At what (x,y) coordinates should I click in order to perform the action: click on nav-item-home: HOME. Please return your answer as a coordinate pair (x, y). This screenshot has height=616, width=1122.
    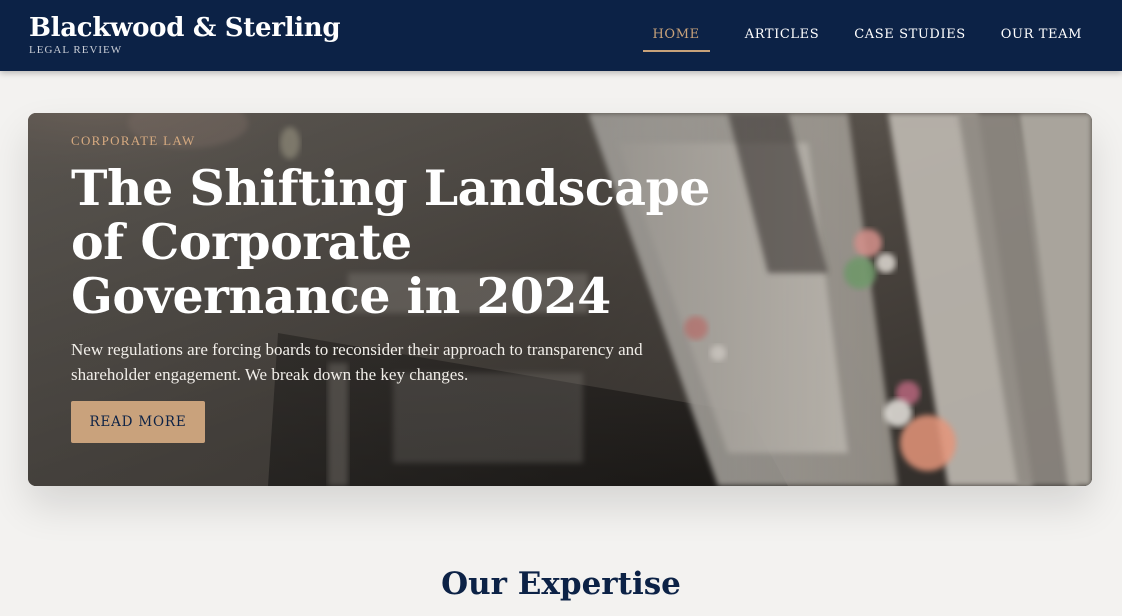
    Looking at the image, I should click on (676, 36).